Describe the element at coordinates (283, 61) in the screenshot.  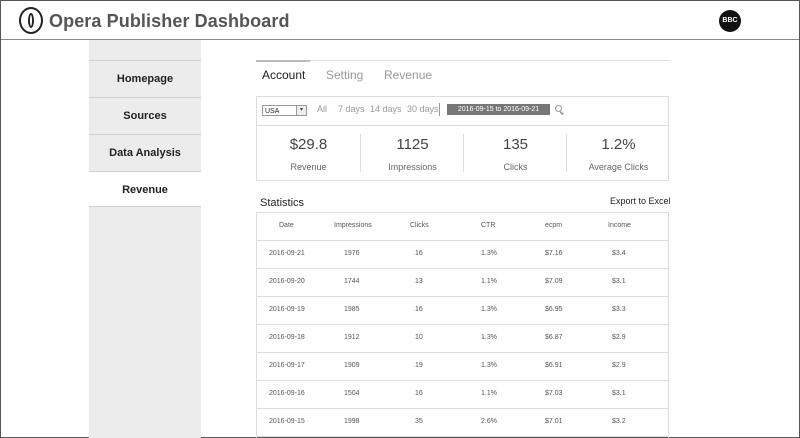
I see `active-tab-indicator` at that location.